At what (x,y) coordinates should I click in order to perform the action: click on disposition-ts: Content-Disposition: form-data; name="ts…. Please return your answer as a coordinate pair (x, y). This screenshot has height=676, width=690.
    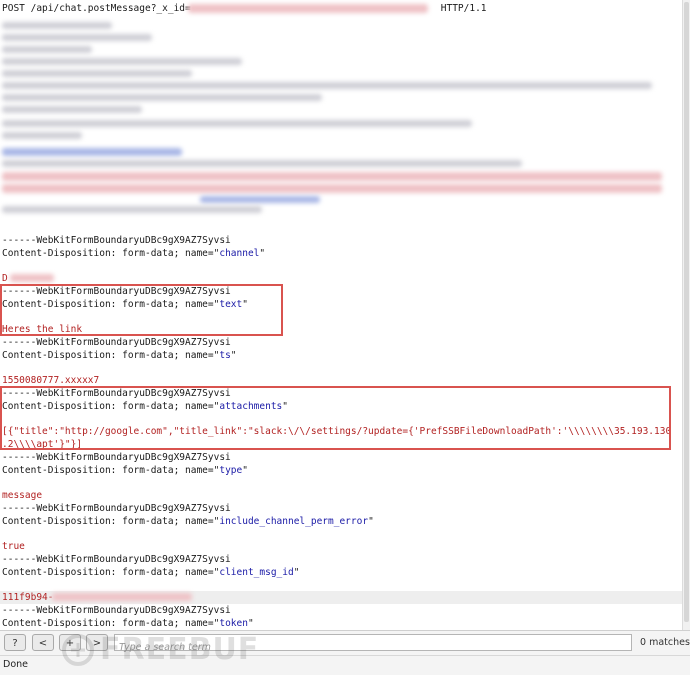
    Looking at the image, I should click on (119, 355).